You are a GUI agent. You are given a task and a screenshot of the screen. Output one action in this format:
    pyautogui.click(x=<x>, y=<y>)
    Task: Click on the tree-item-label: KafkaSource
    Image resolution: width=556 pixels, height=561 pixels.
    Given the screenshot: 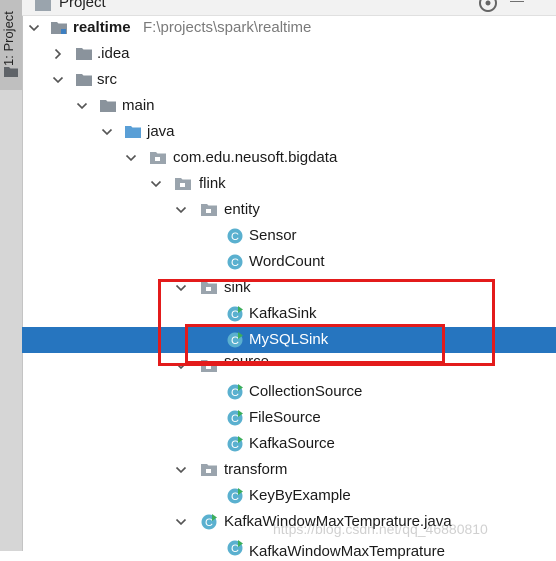 What is the action you would take?
    pyautogui.click(x=292, y=443)
    